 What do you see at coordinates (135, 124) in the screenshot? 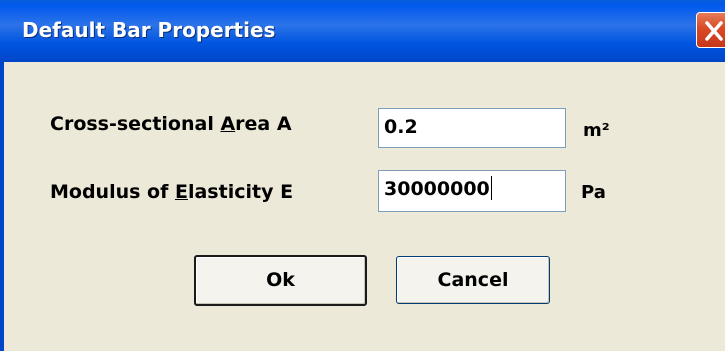
I see `area-label-pre: Cross-sectional` at bounding box center [135, 124].